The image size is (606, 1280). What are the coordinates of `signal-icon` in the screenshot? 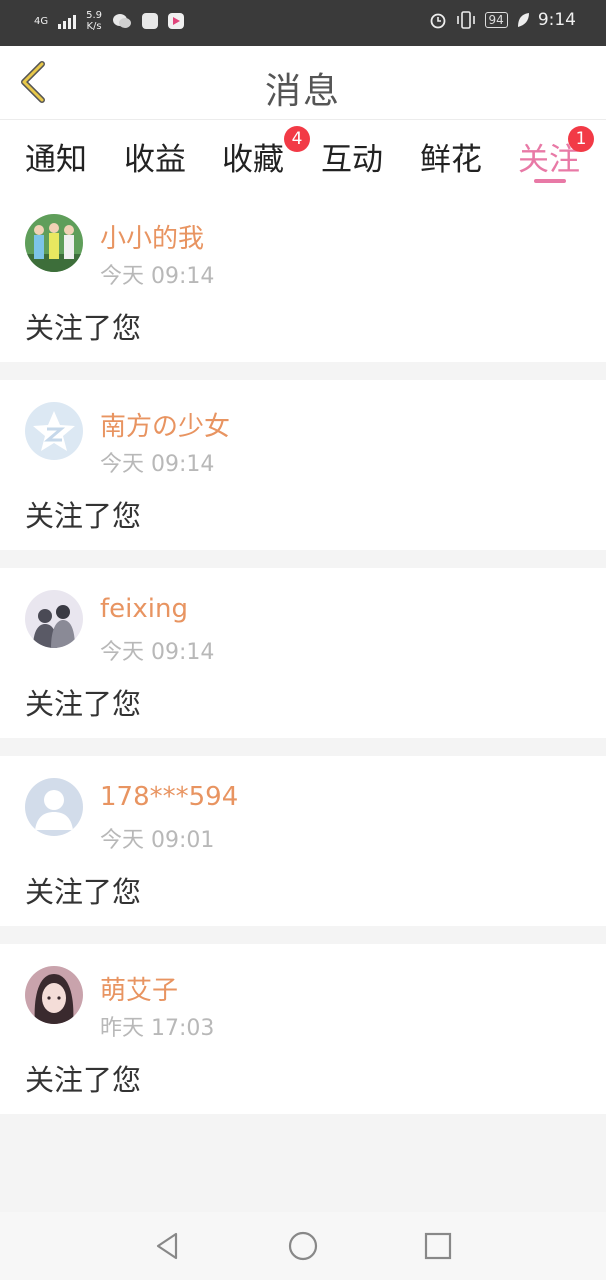 It's located at (67, 21).